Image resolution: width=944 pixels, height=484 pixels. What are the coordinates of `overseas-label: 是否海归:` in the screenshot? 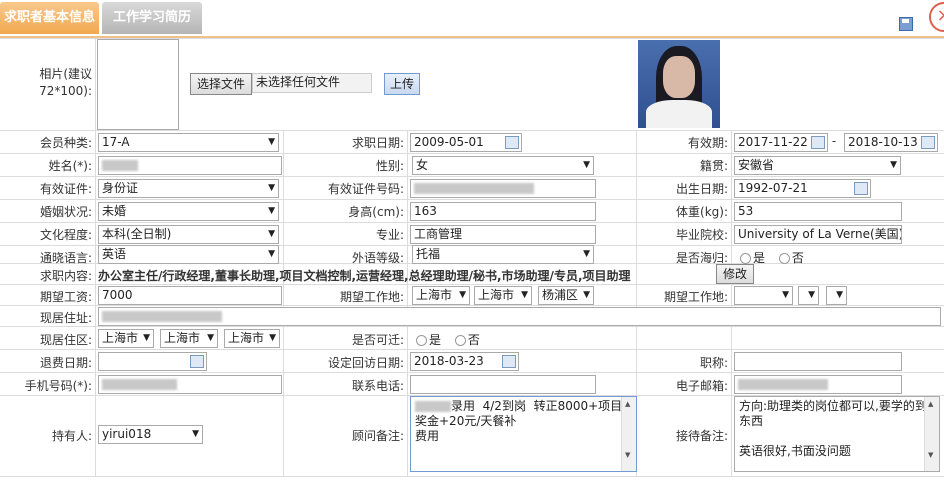 It's located at (701, 258).